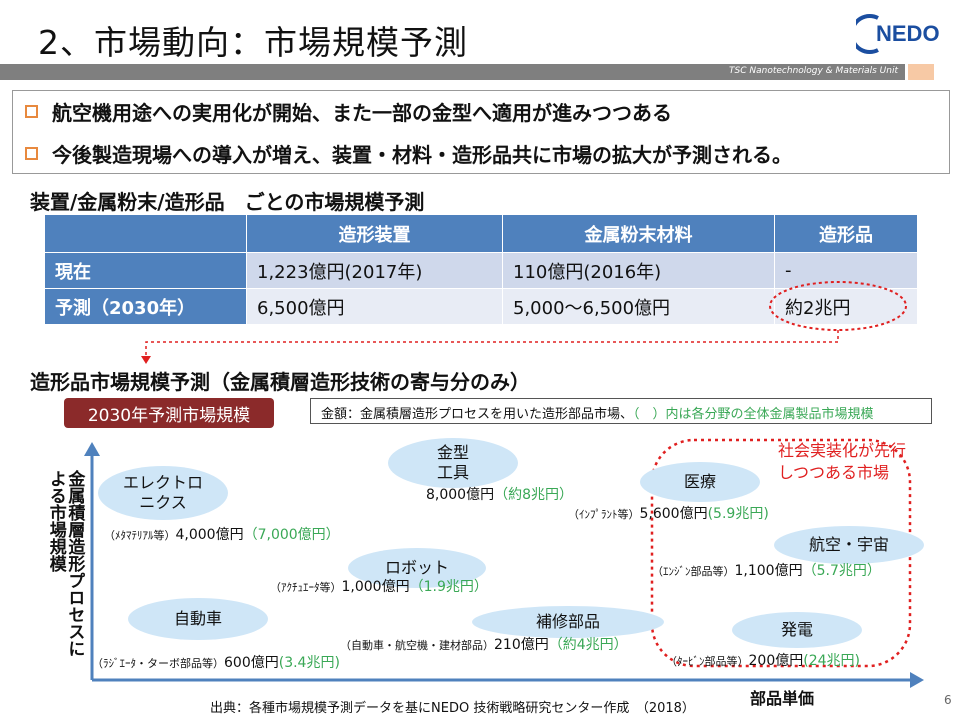 The width and height of the screenshot is (962, 723). I want to click on note-green-text: （ ）内は各分野の全体金属製品市場規模, so click(753, 414).